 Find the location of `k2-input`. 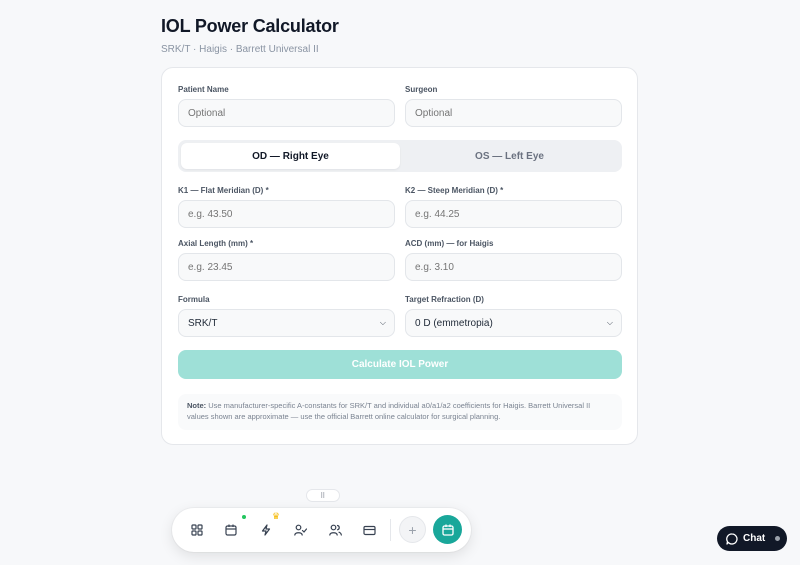

k2-input is located at coordinates (513, 214).